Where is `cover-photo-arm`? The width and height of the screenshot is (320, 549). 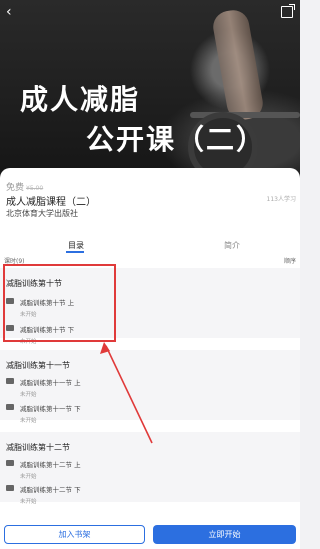 cover-photo-arm is located at coordinates (238, 65).